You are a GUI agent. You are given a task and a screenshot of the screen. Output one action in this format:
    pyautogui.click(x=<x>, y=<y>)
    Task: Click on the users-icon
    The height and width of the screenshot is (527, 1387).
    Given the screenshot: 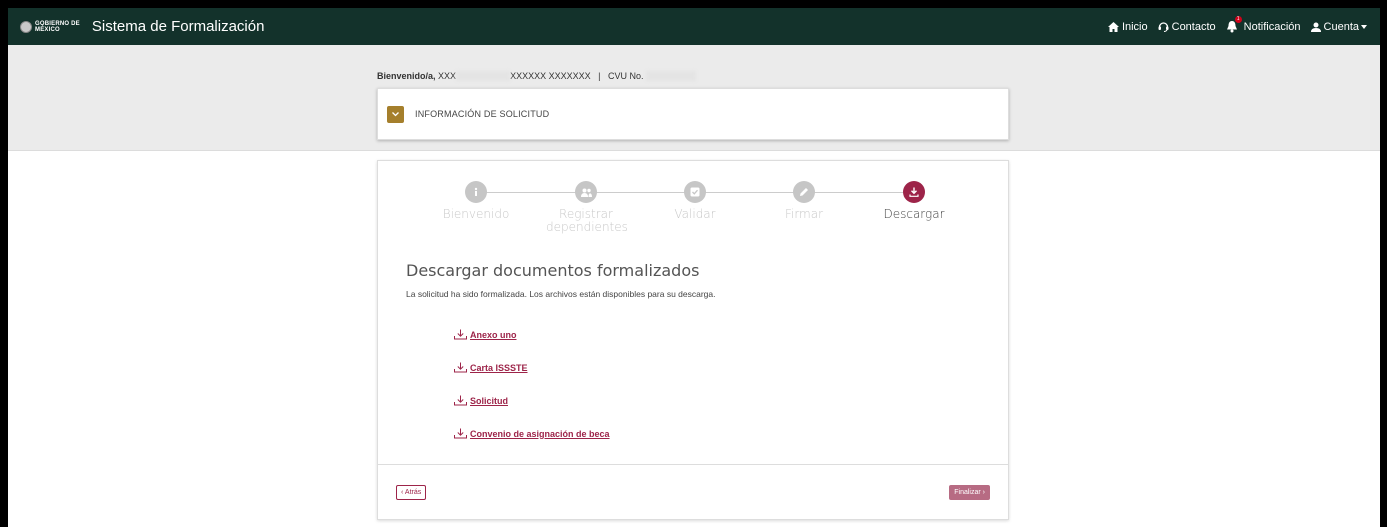 What is the action you would take?
    pyautogui.click(x=586, y=192)
    